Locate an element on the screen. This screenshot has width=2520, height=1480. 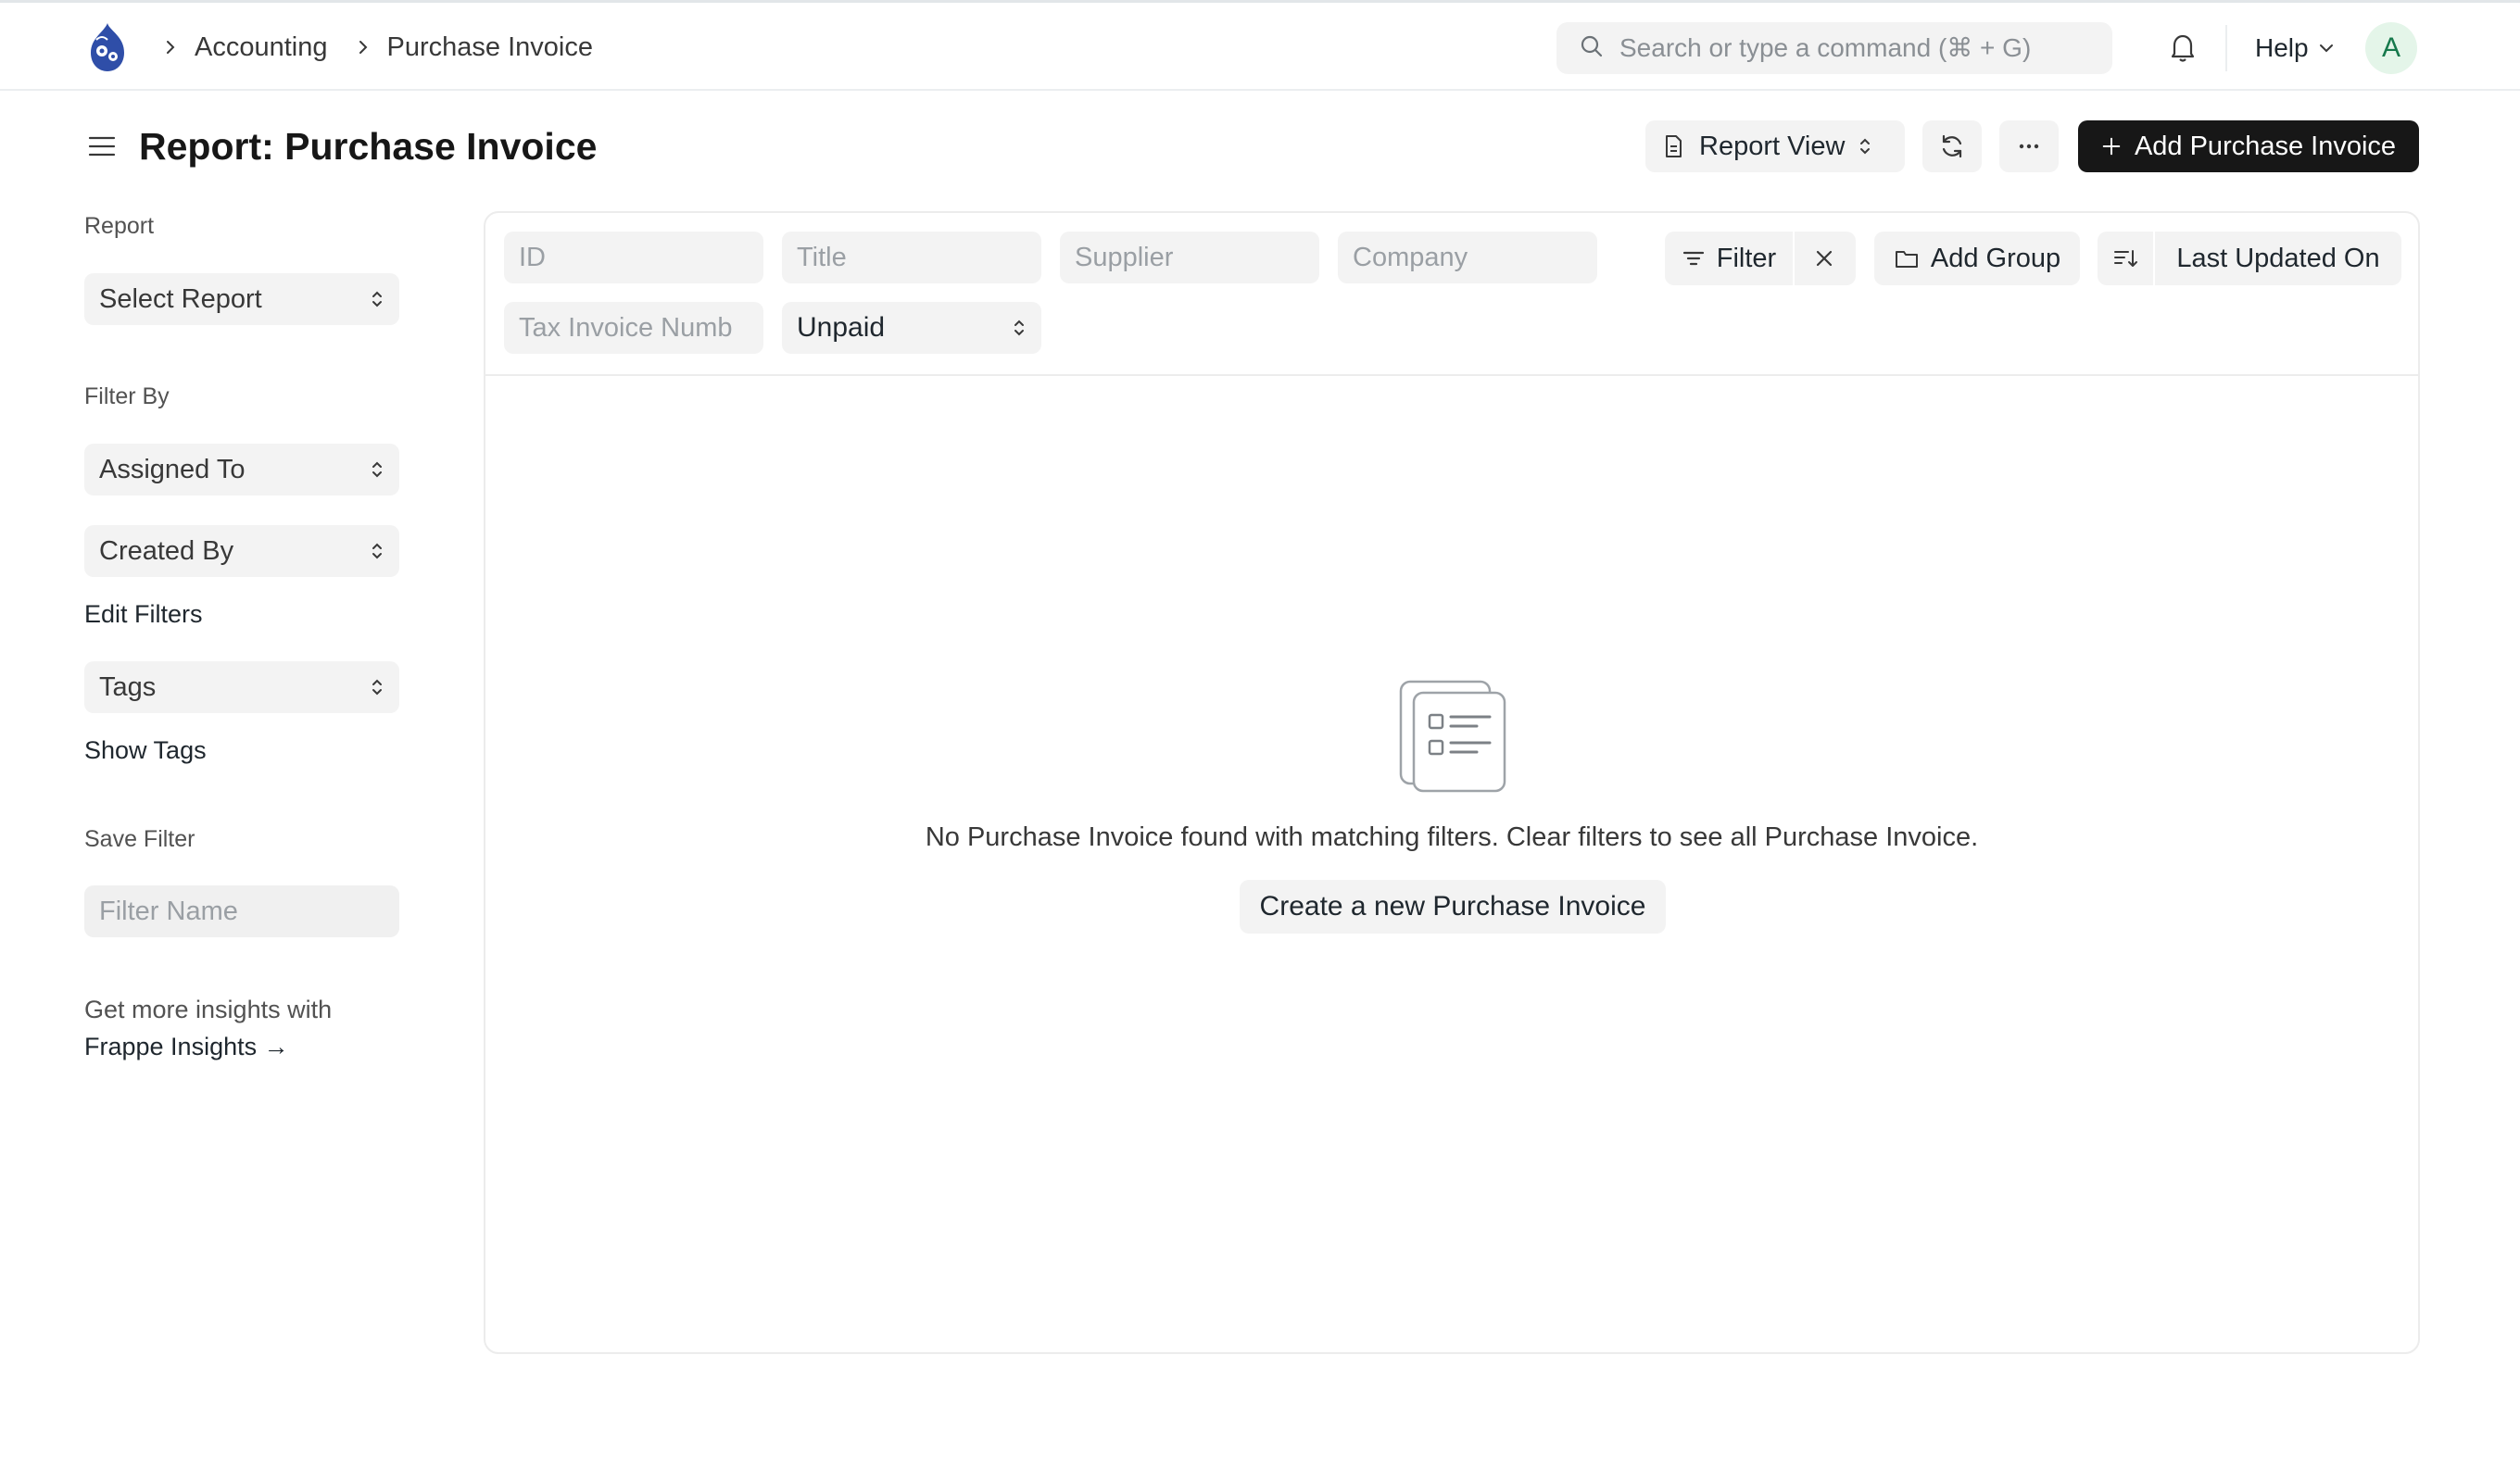
chevron-down-icon is located at coordinates (2322, 48).